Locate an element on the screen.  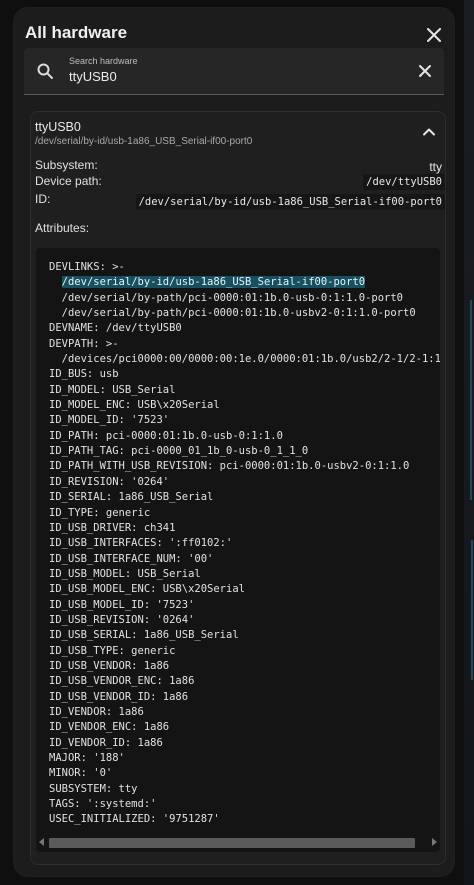
attribute-line: MINOR: '0' is located at coordinates (81, 773).